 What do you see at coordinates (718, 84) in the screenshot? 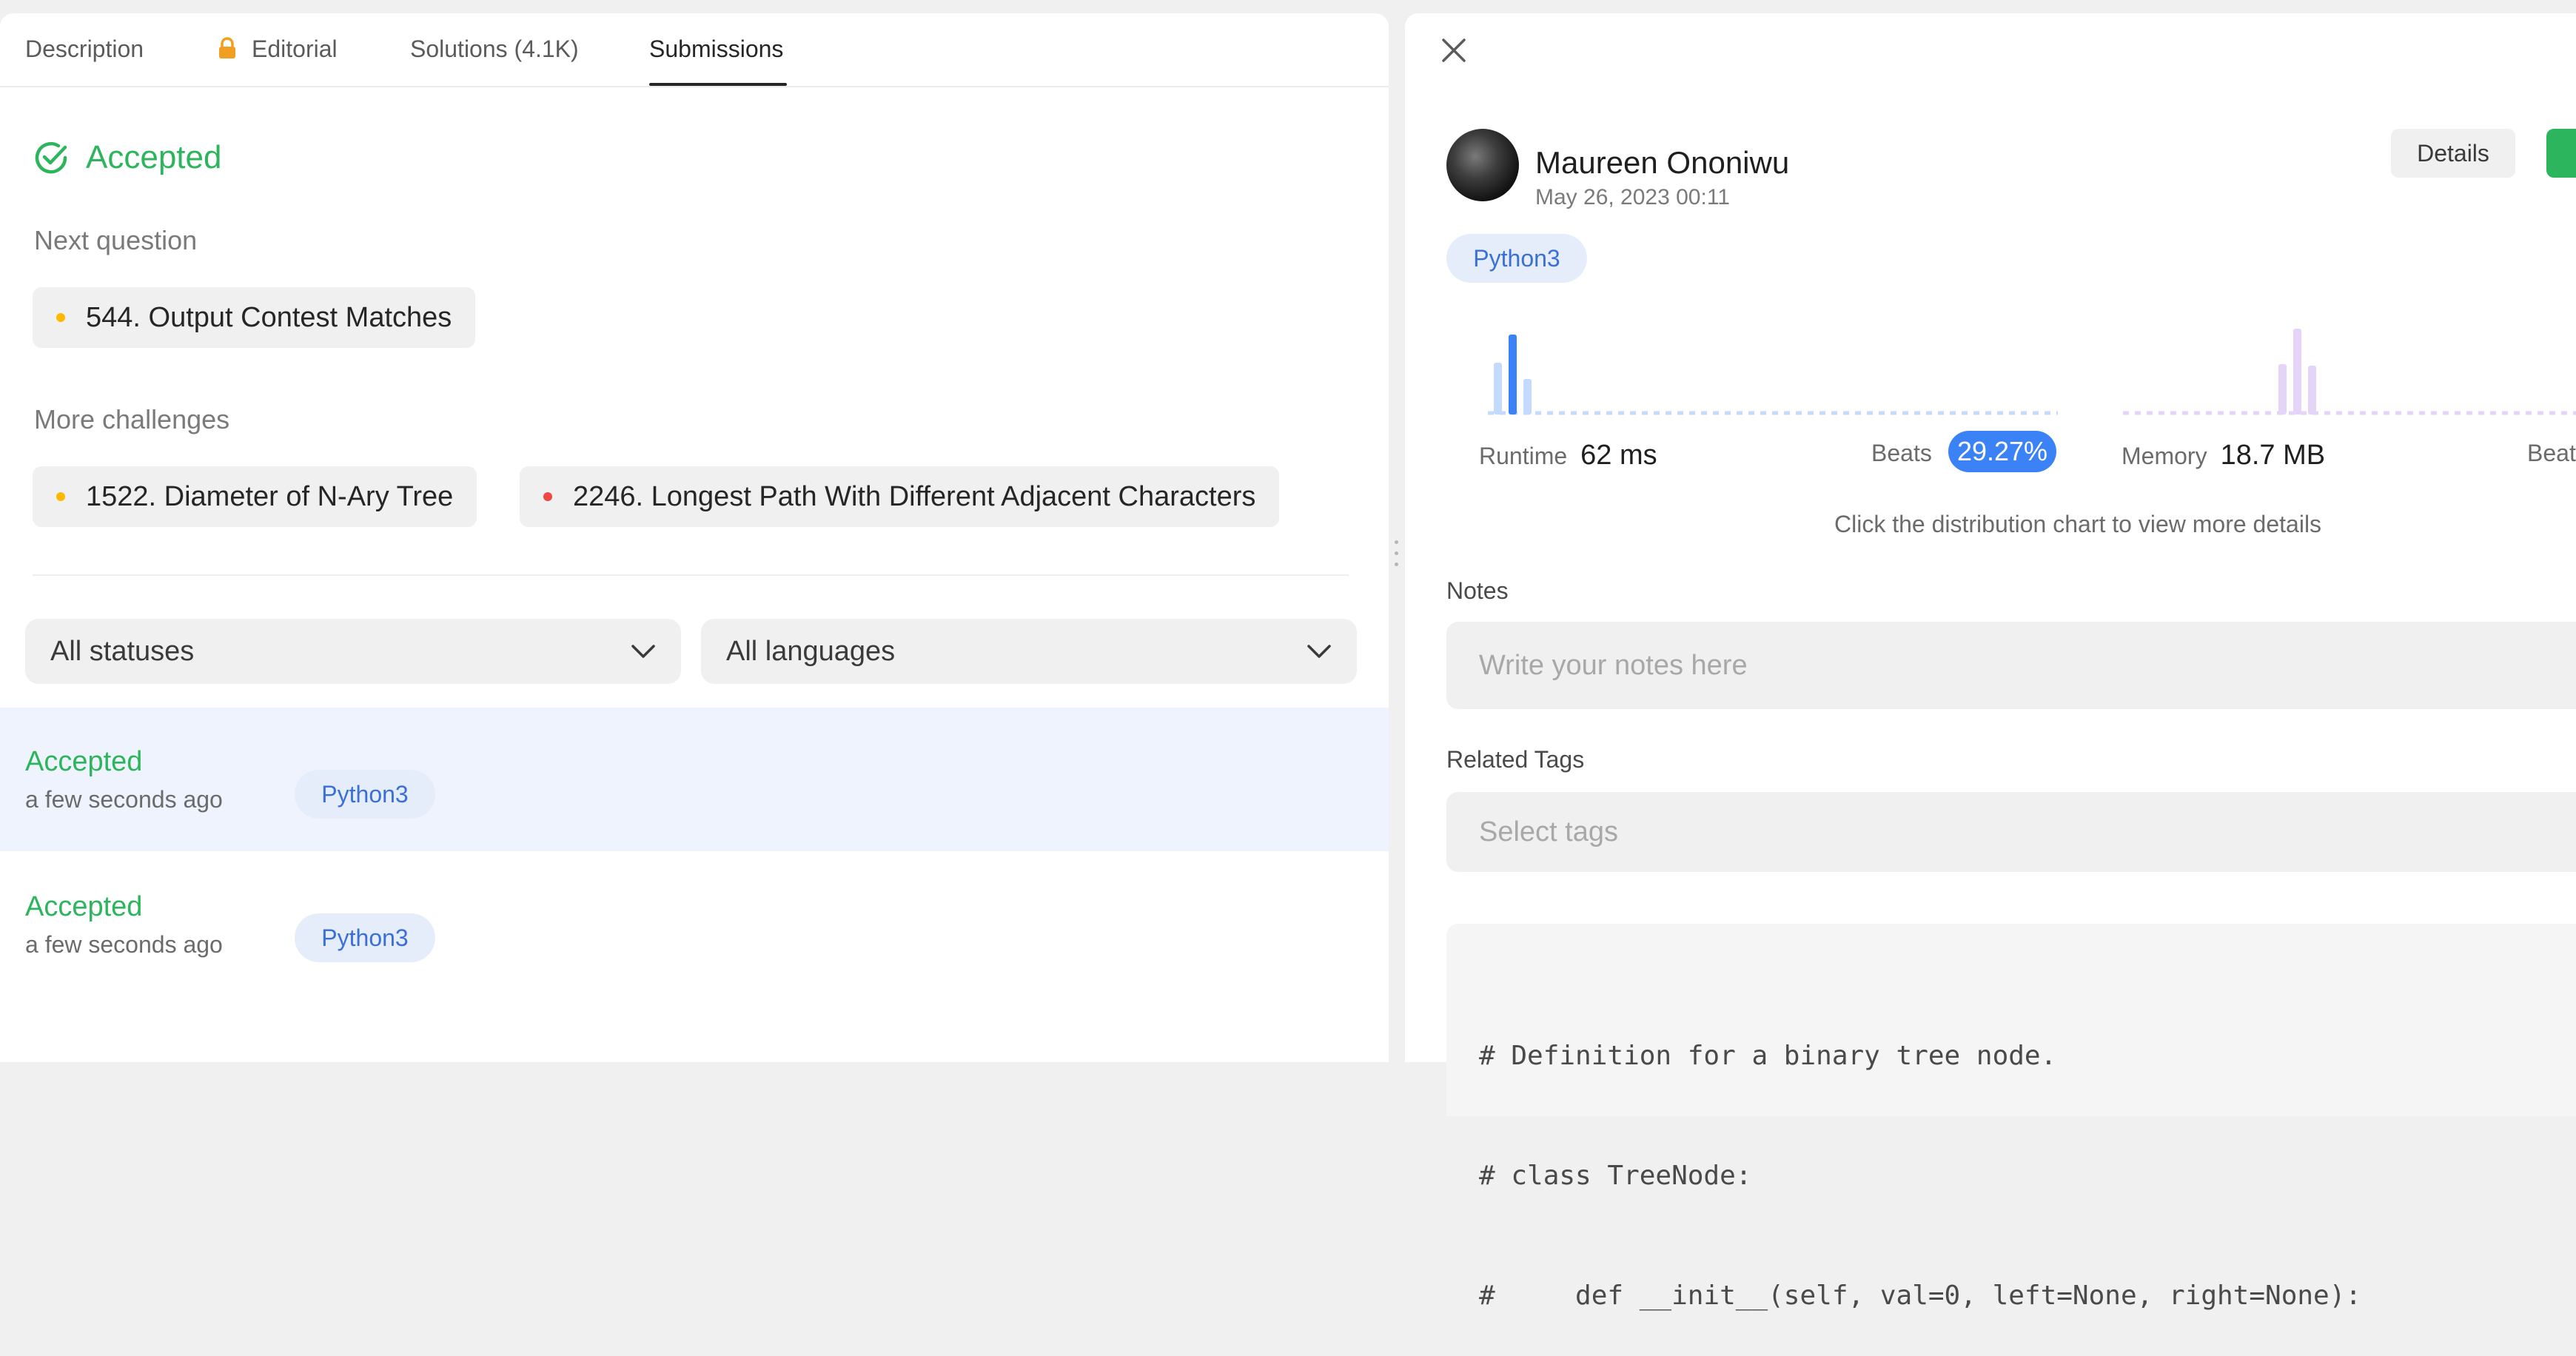
I see `active-tab-indicator` at bounding box center [718, 84].